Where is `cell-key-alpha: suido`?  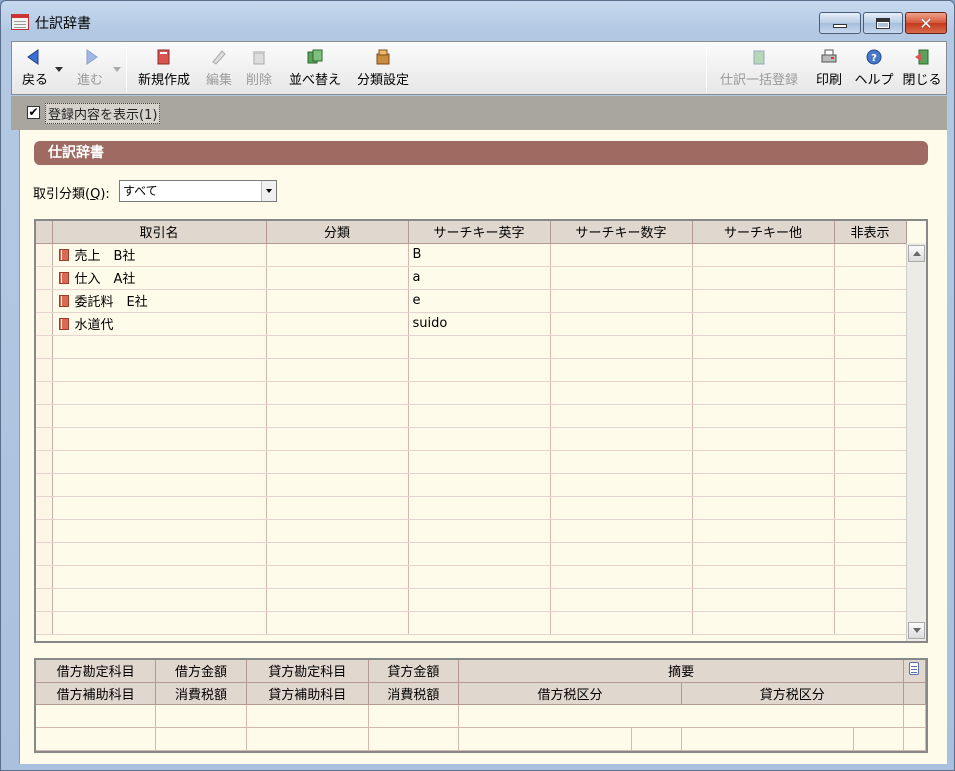
cell-key-alpha: suido is located at coordinates (479, 324).